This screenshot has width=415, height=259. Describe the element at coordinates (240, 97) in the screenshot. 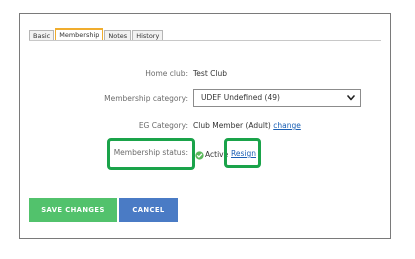

I see `membership-category-selected: UDEF Undefined (49)` at that location.